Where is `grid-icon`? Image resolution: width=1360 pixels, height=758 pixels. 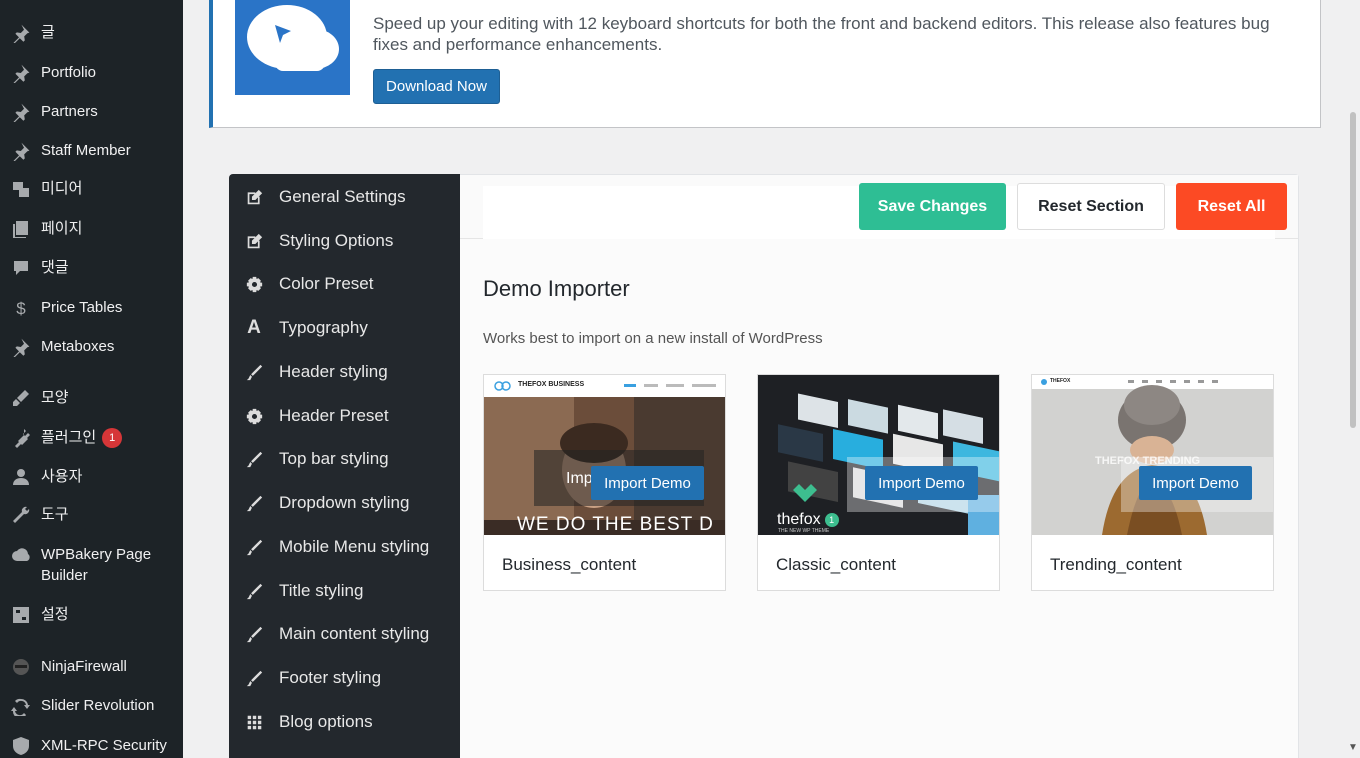 grid-icon is located at coordinates (254, 722).